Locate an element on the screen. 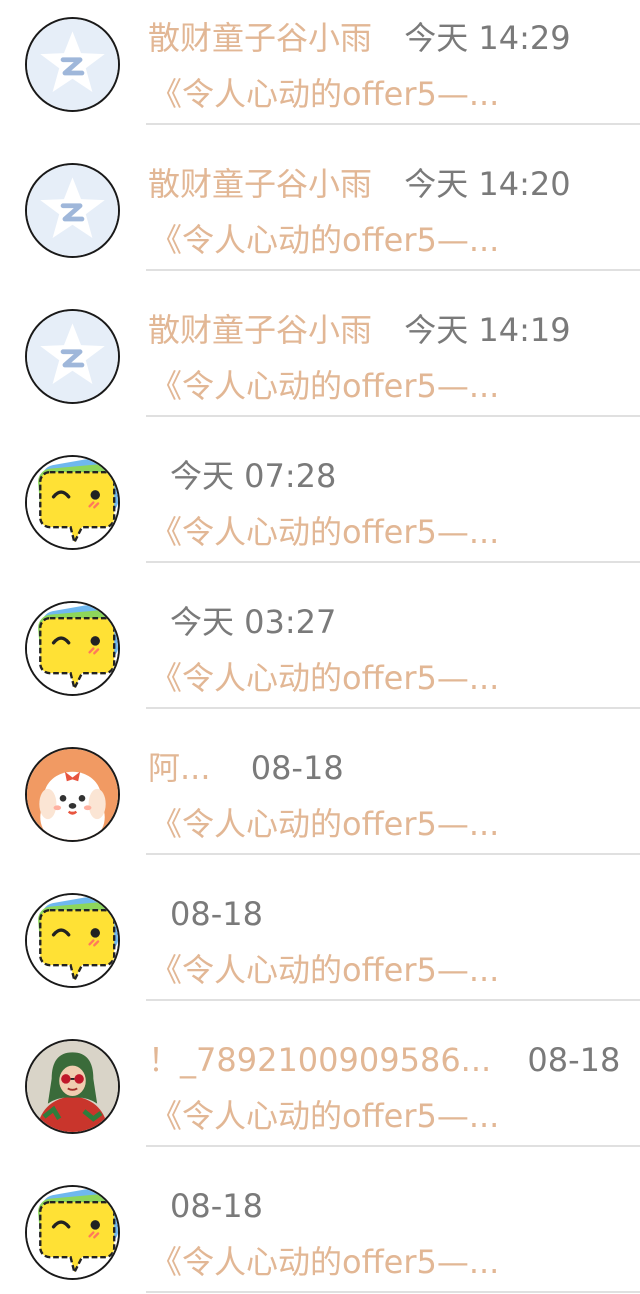 The width and height of the screenshot is (640, 1294). message-time: 今天 14:19 is located at coordinates (487, 330).